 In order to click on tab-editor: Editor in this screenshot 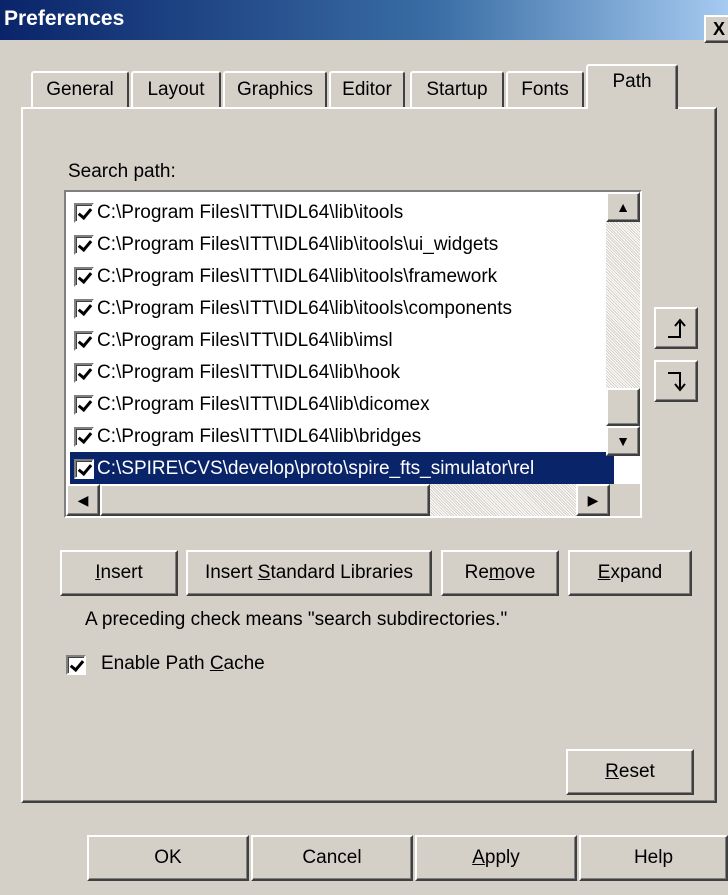, I will do `click(367, 89)`.